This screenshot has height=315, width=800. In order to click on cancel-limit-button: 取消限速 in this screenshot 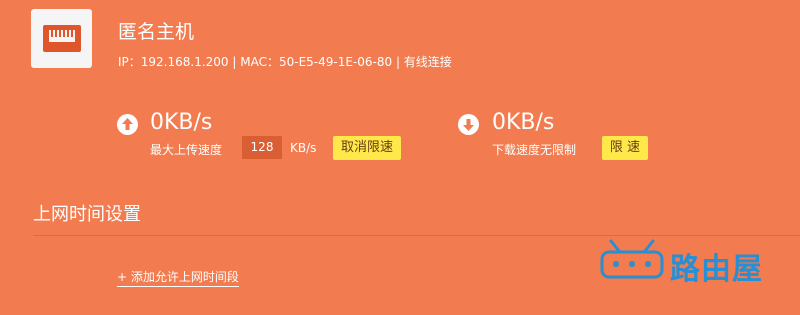, I will do `click(367, 148)`.